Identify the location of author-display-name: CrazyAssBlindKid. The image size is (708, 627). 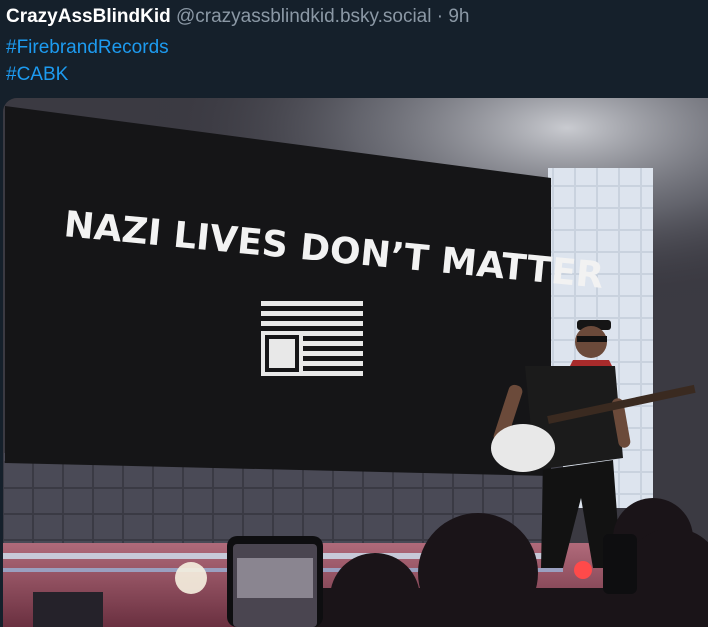
(88, 16).